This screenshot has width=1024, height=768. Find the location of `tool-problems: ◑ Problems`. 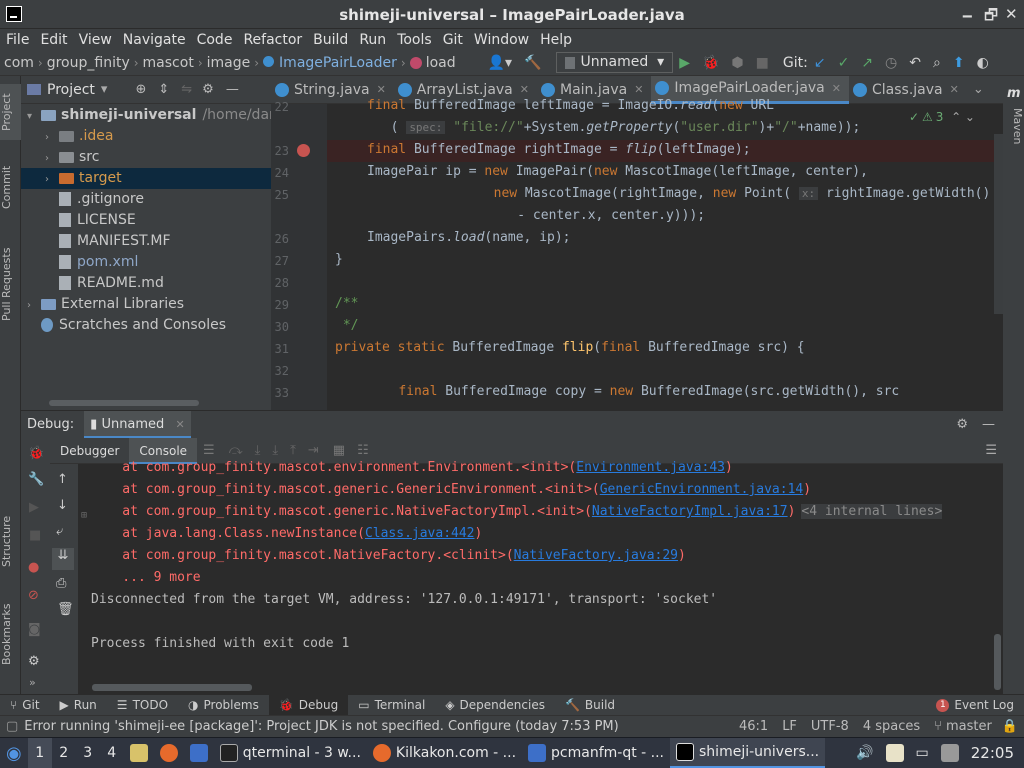

tool-problems: ◑ Problems is located at coordinates (223, 705).